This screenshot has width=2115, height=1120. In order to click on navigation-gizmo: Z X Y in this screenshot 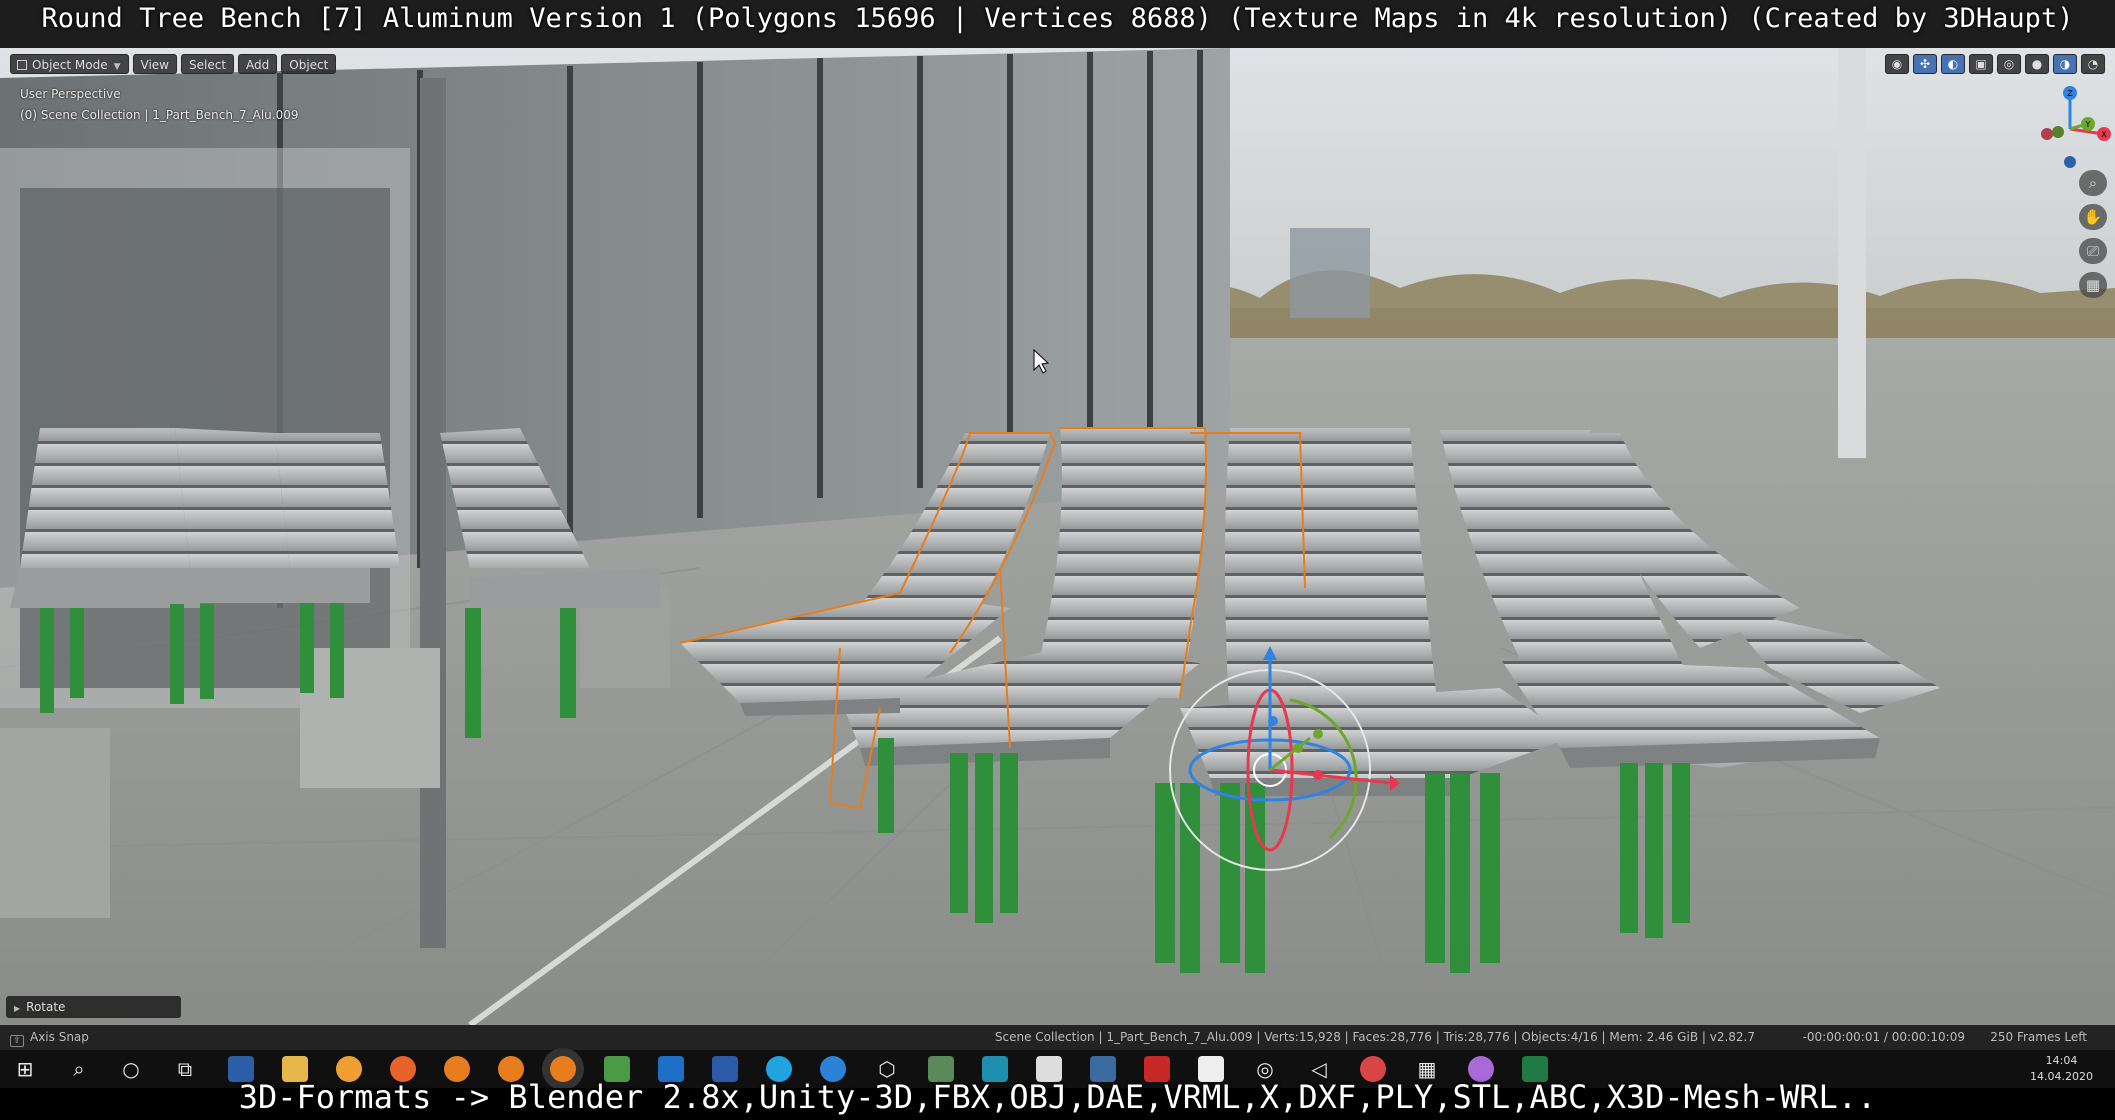, I will do `click(2070, 129)`.